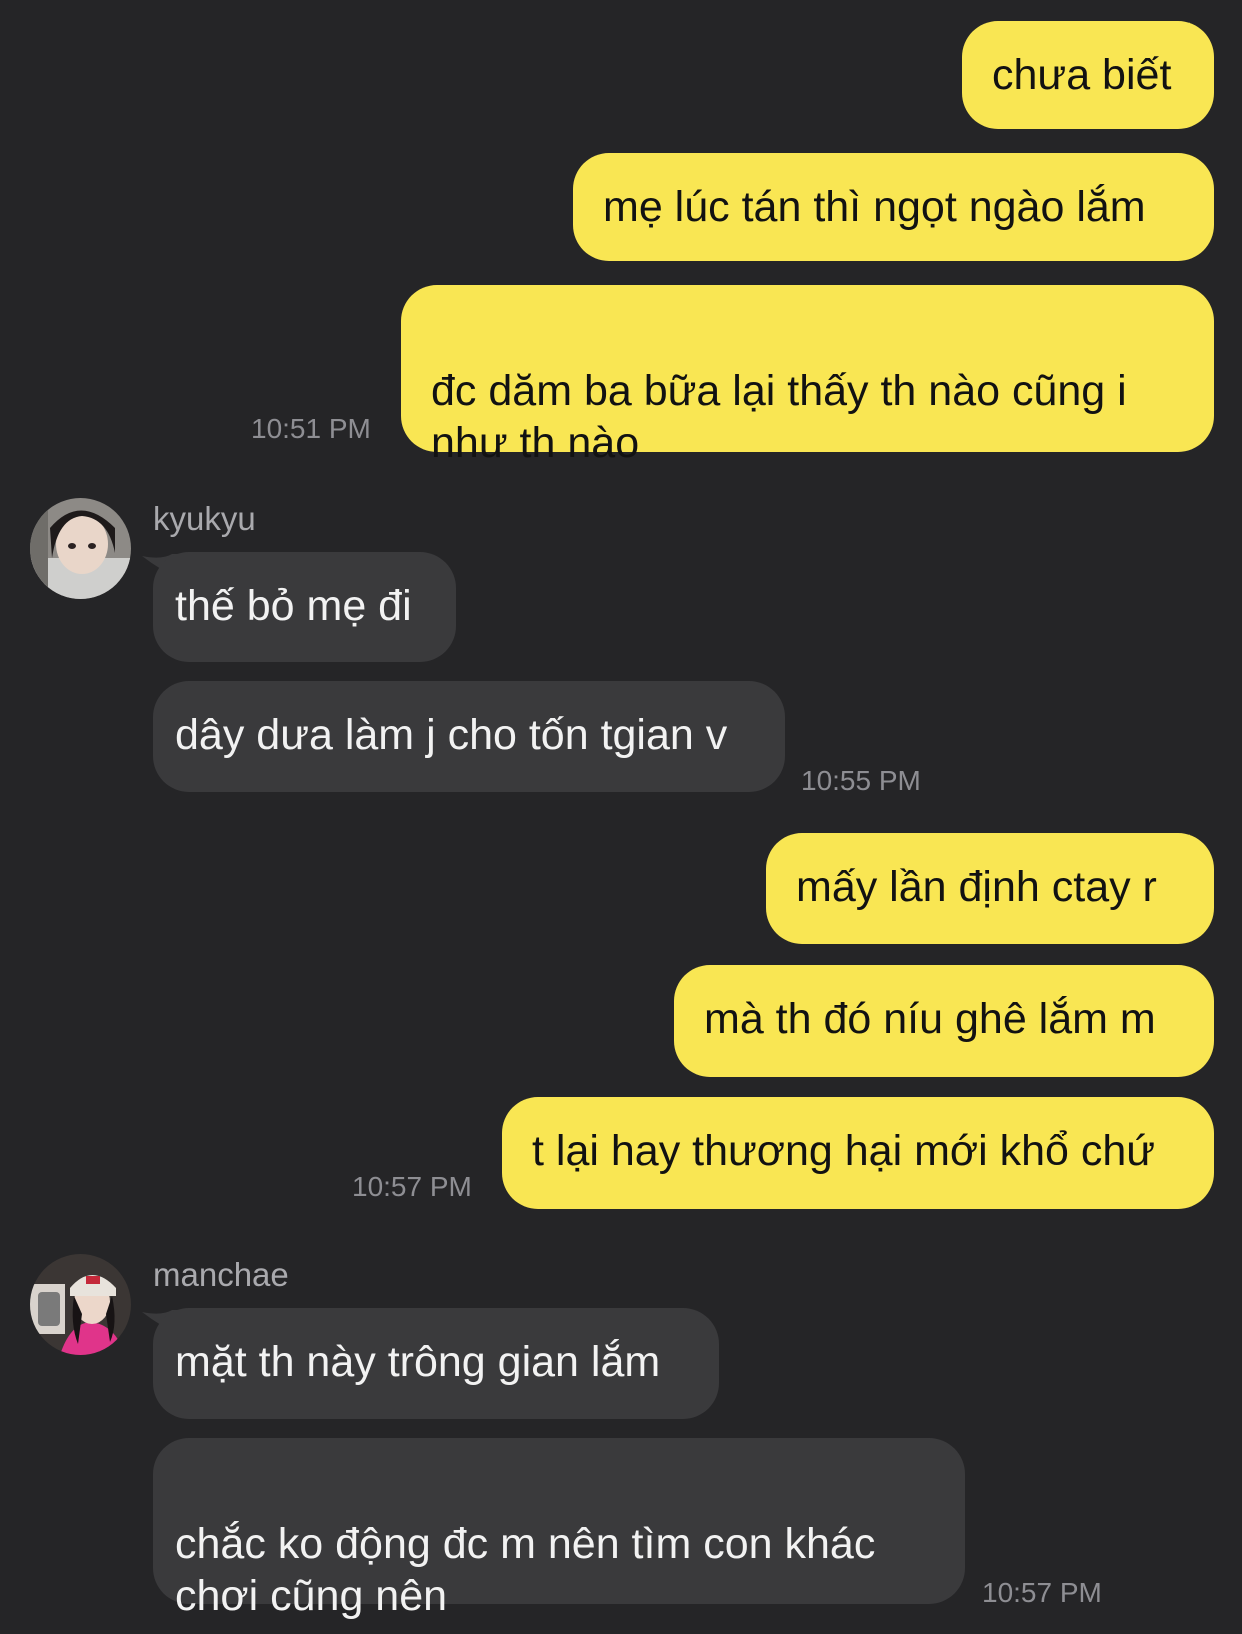 The width and height of the screenshot is (1242, 1634). Describe the element at coordinates (1082, 75) in the screenshot. I see `message-text: chưa biết` at that location.